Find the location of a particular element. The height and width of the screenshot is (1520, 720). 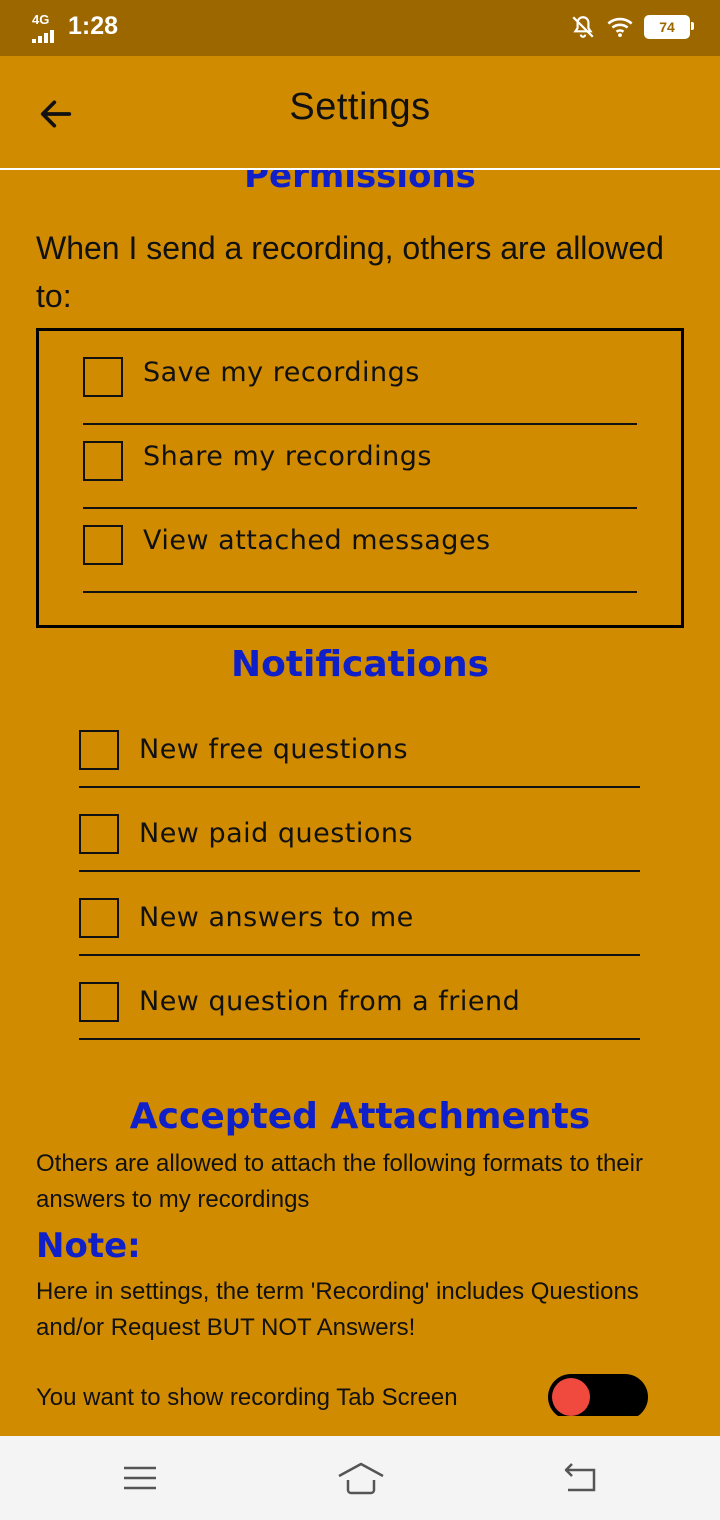

notifications-title: Notifications is located at coordinates (360, 664).